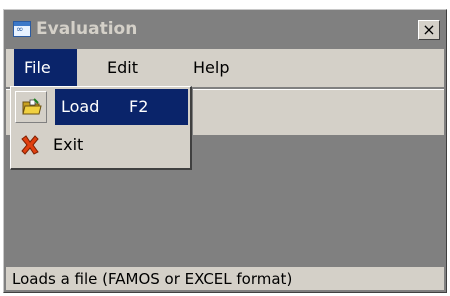 This screenshot has height=296, width=450. I want to click on menu-edit: Edit, so click(122, 68).